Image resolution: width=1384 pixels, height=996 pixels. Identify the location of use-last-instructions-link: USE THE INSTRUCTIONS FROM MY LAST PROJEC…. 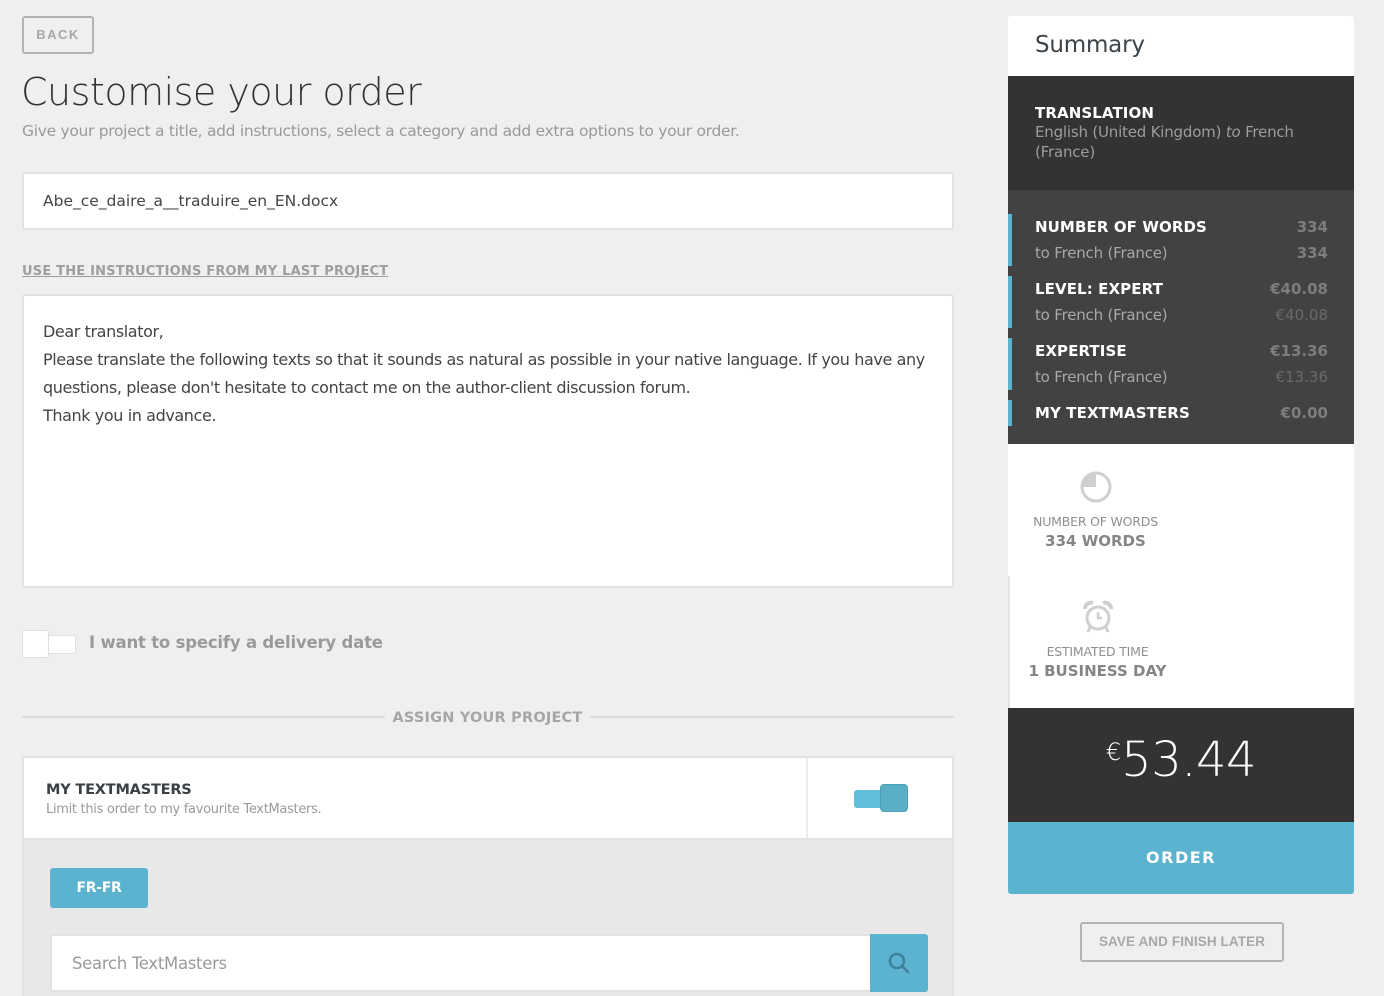
(205, 271).